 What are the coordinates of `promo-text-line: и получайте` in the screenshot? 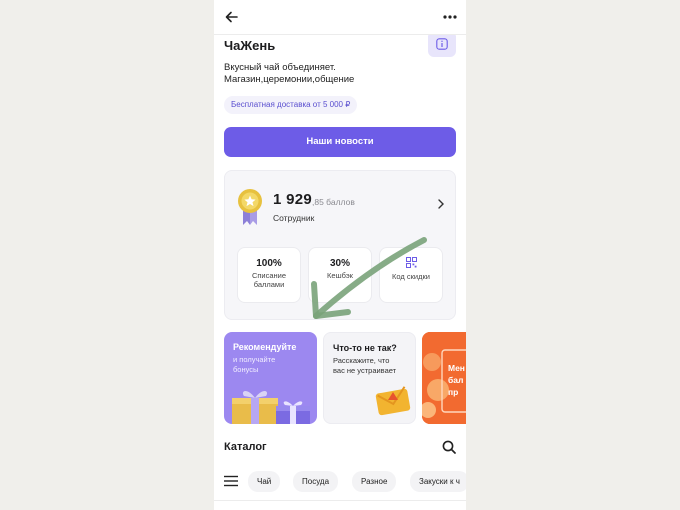 It's located at (254, 359).